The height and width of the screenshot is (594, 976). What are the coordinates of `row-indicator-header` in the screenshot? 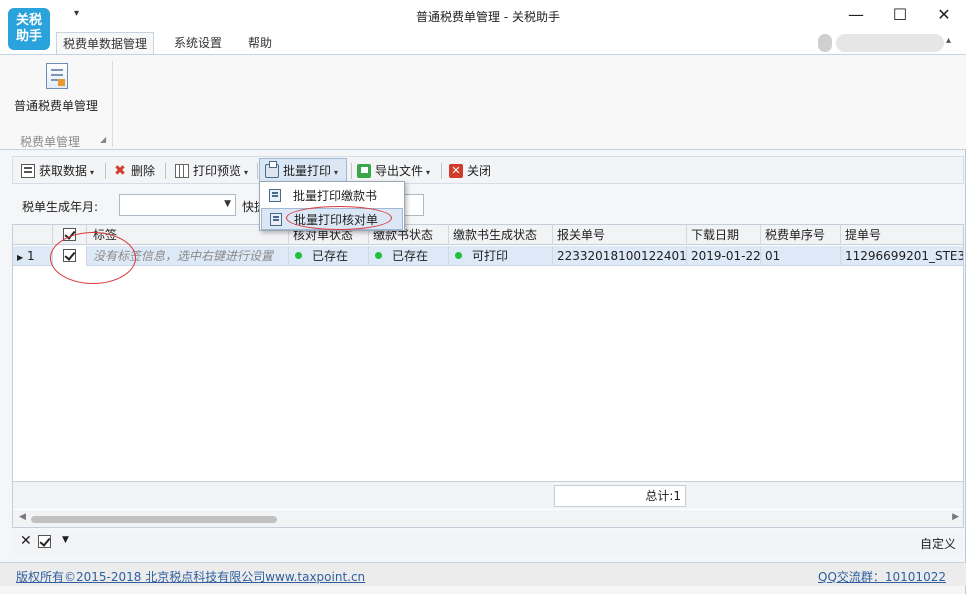 It's located at (33, 235).